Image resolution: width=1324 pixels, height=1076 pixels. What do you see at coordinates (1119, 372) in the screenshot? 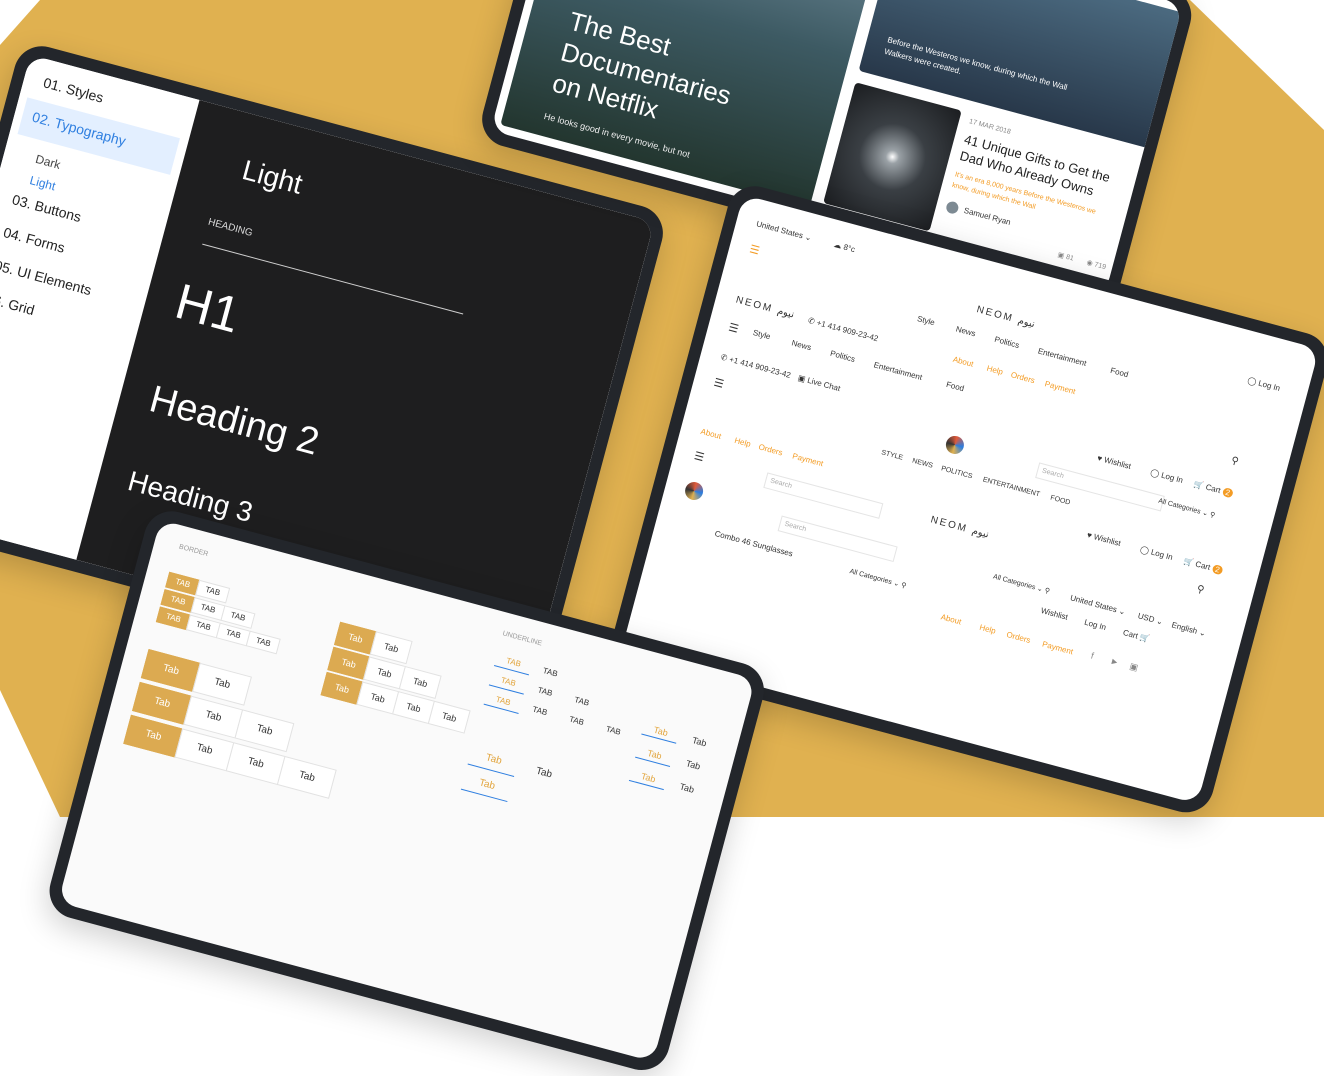
I see `nav-food: Food` at bounding box center [1119, 372].